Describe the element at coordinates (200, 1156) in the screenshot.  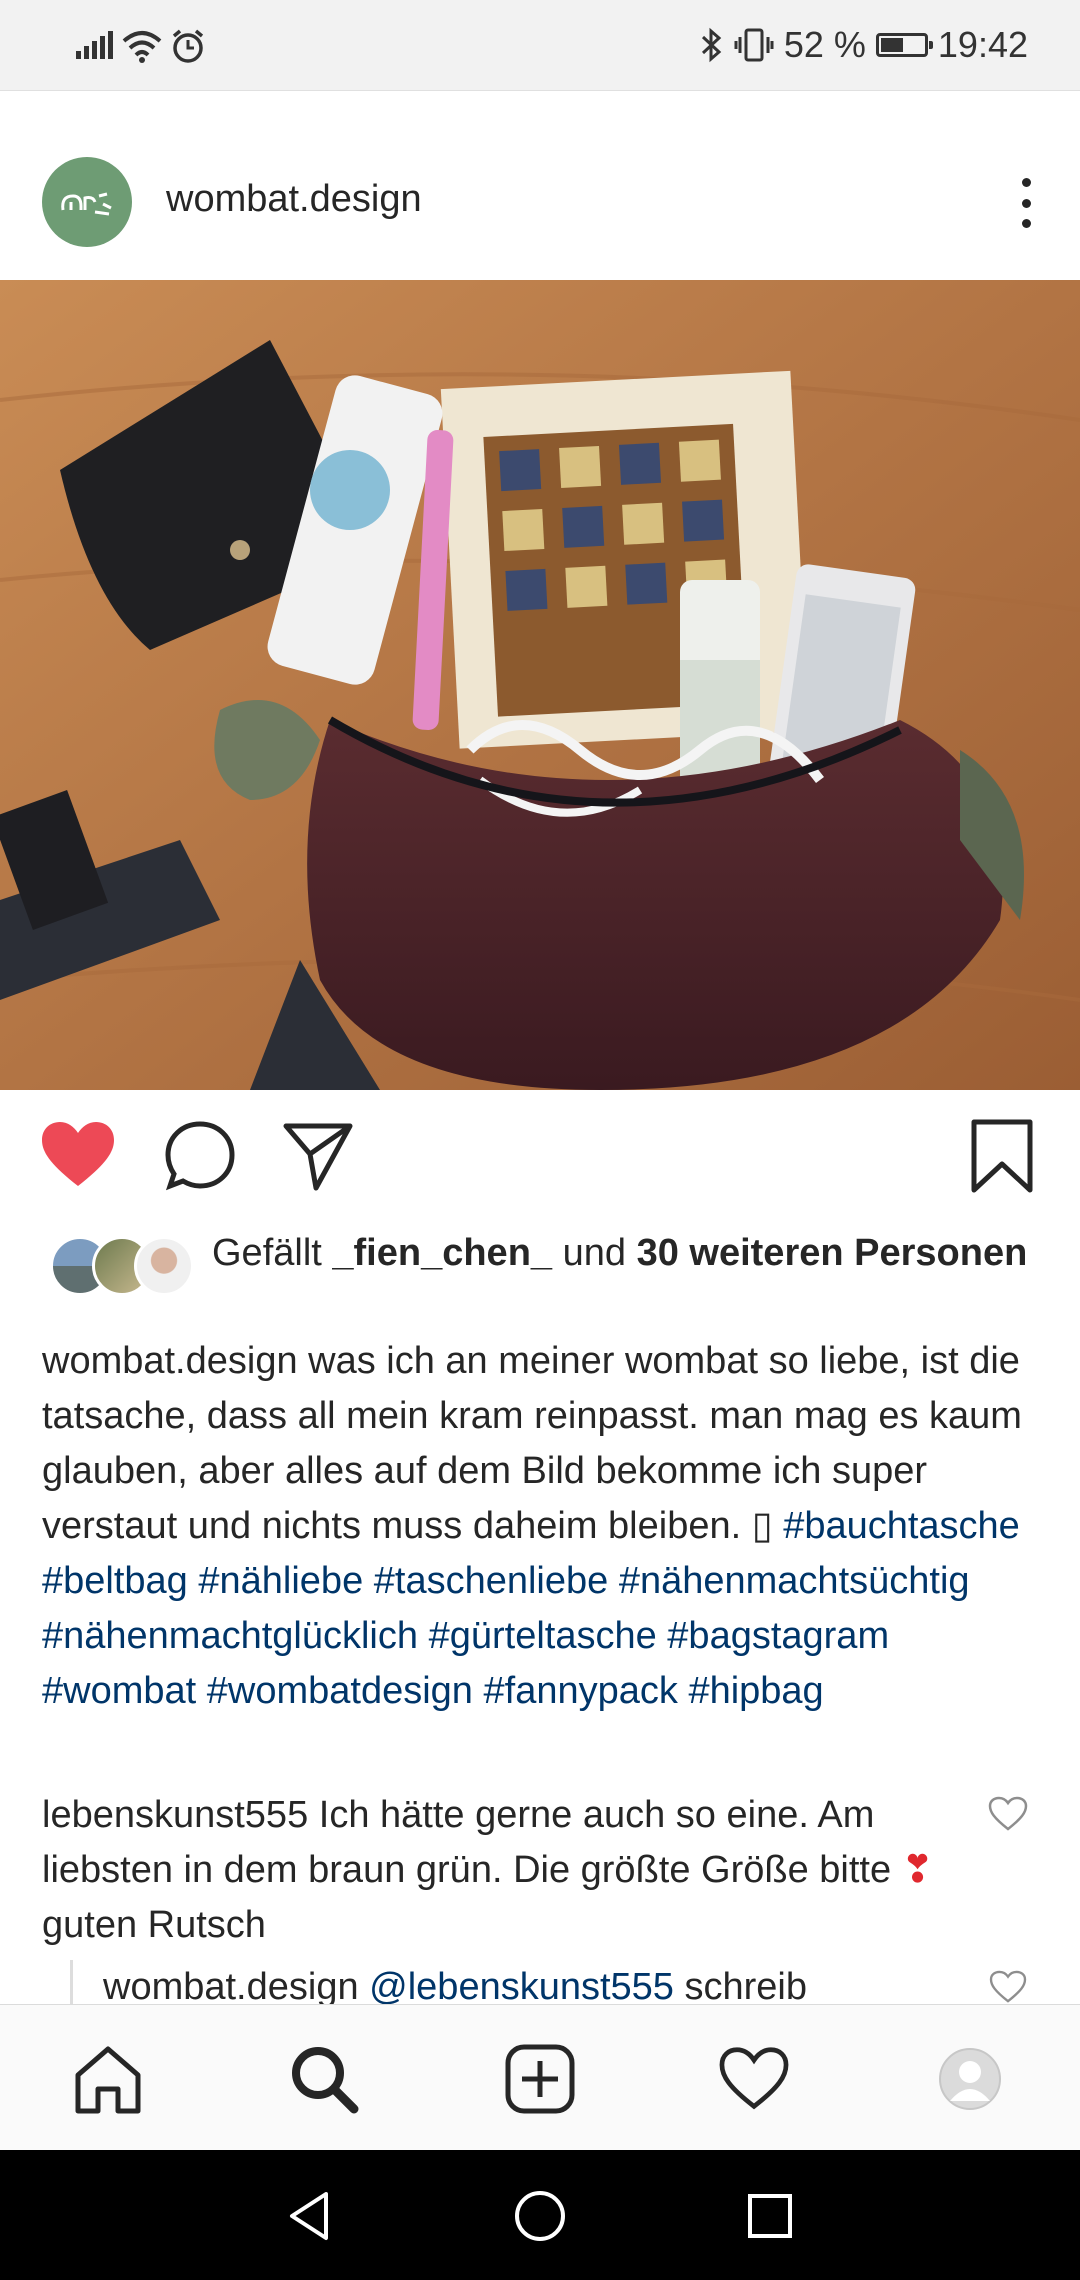
I see `comment-bubble-icon` at that location.